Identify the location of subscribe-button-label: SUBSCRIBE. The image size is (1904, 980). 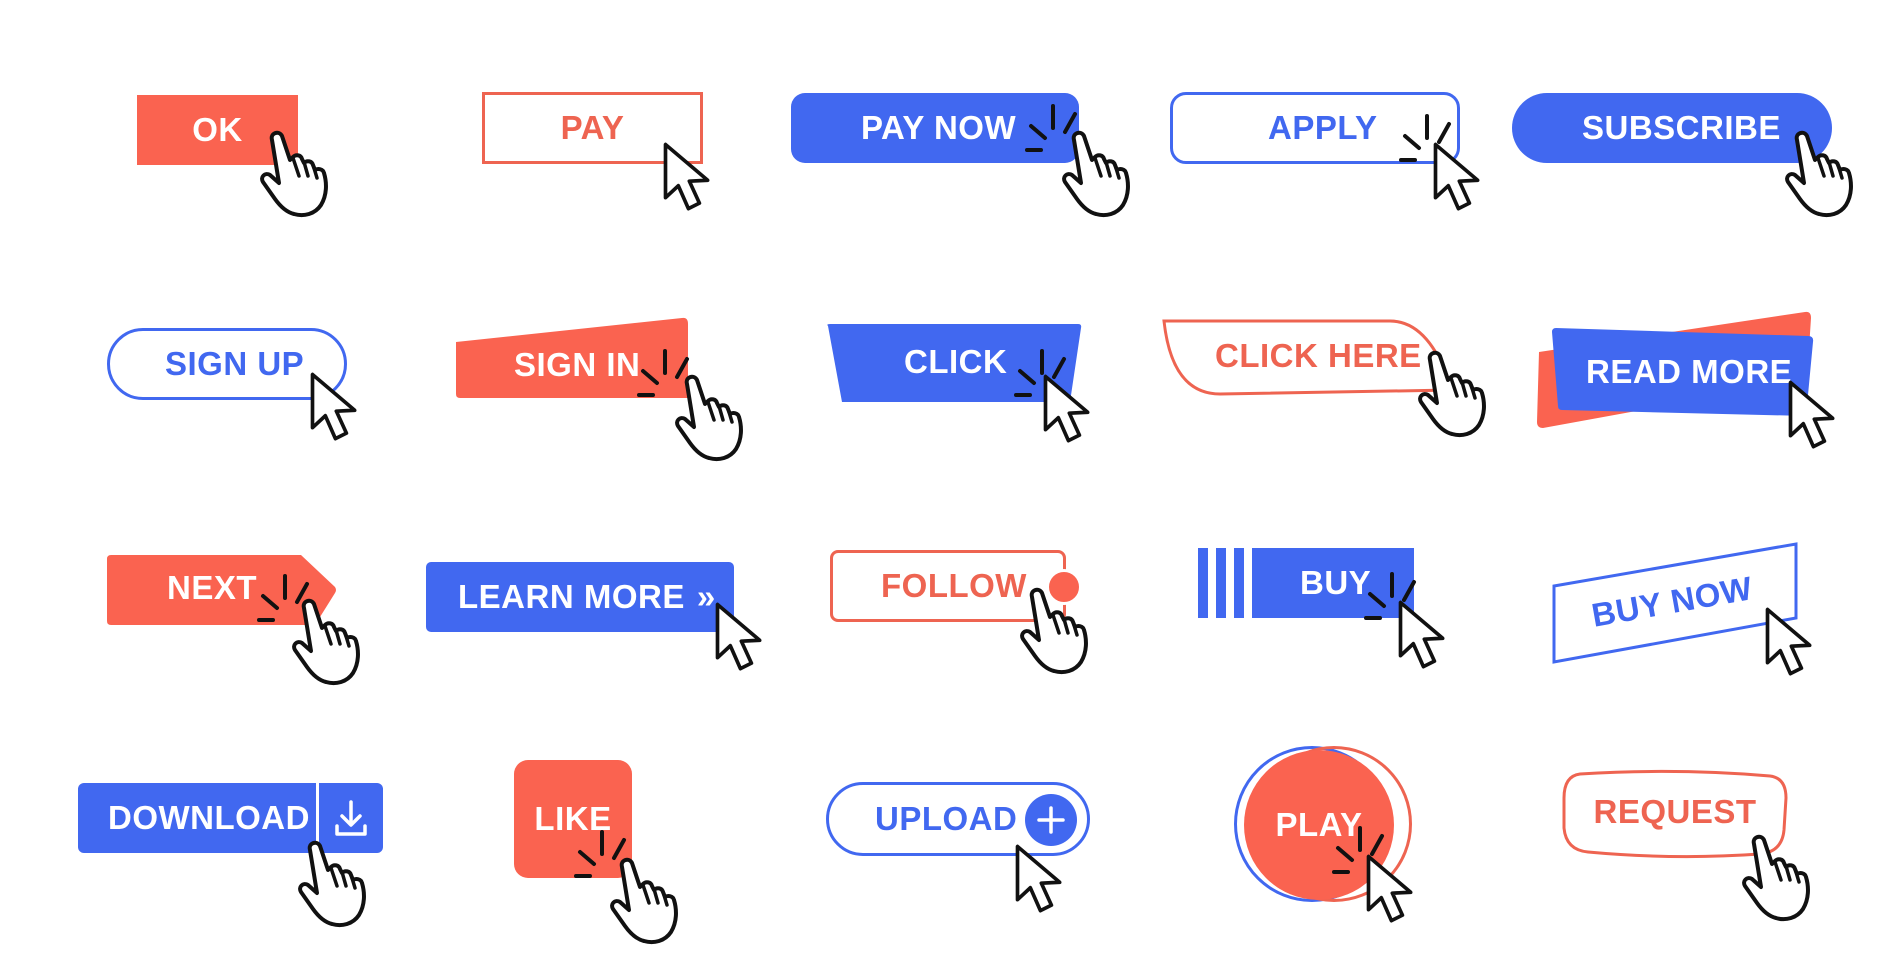
(1681, 127).